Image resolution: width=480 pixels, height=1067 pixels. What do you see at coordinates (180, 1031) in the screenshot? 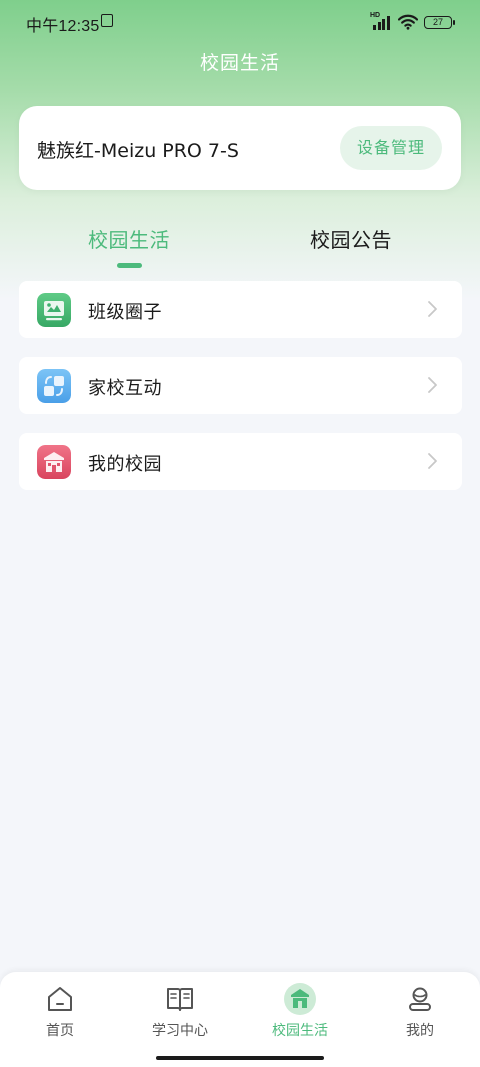
I see `nav-label: 学习中心` at bounding box center [180, 1031].